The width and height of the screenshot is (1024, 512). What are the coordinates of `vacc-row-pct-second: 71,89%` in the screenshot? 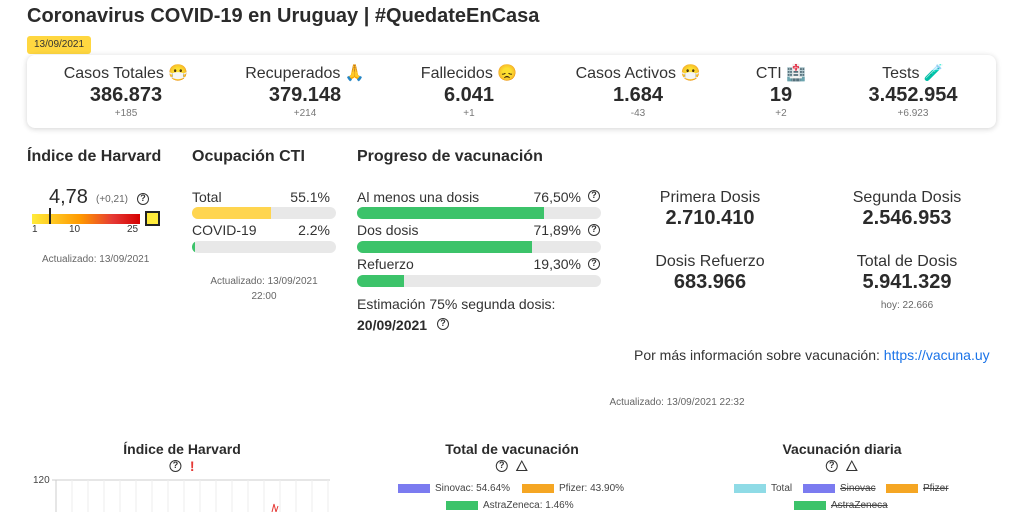 It's located at (557, 230).